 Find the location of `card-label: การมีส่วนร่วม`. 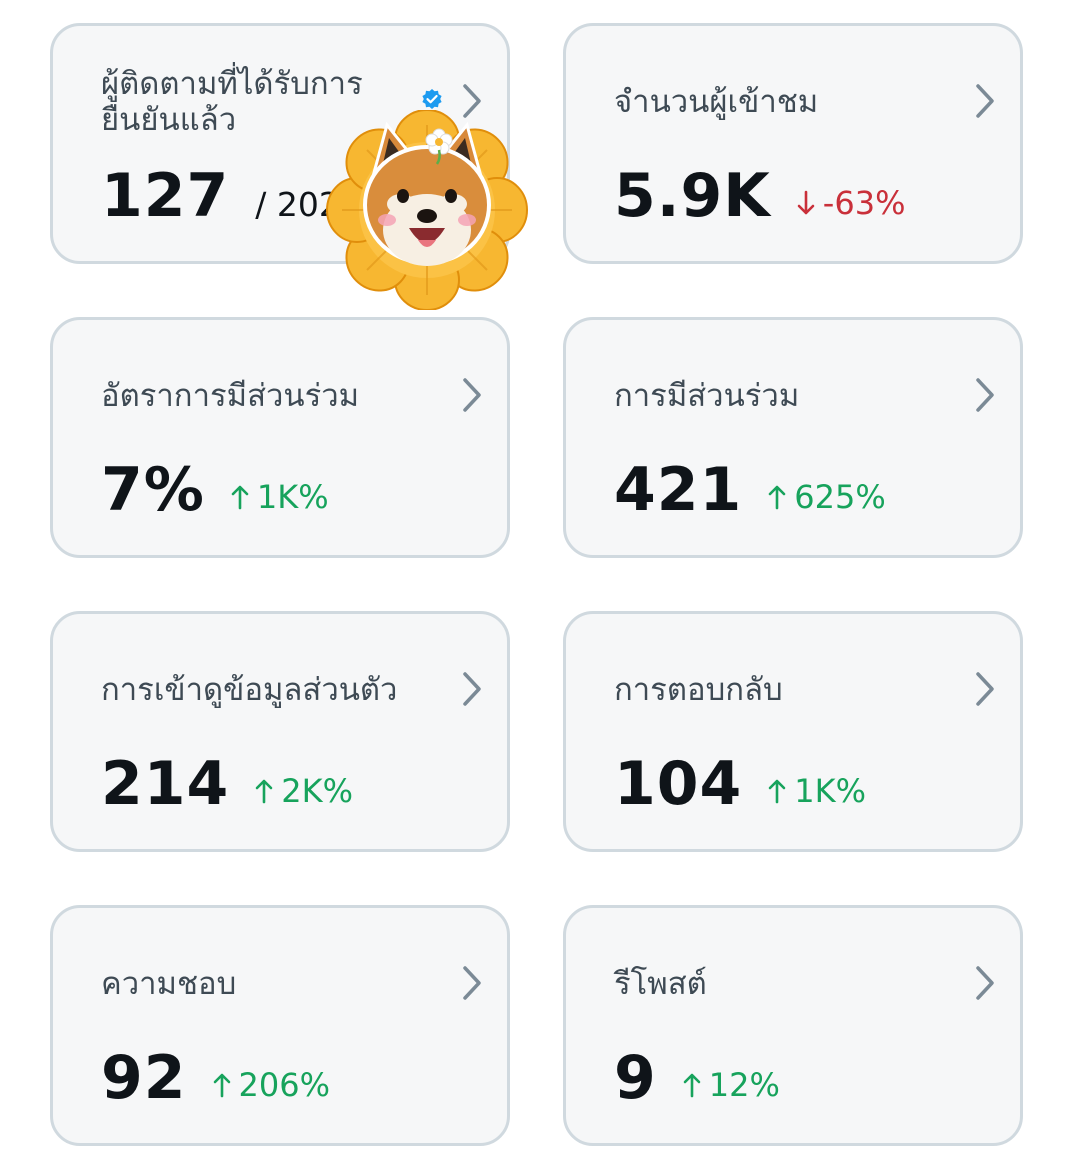

card-label: การมีส่วนร่วม is located at coordinates (707, 396).